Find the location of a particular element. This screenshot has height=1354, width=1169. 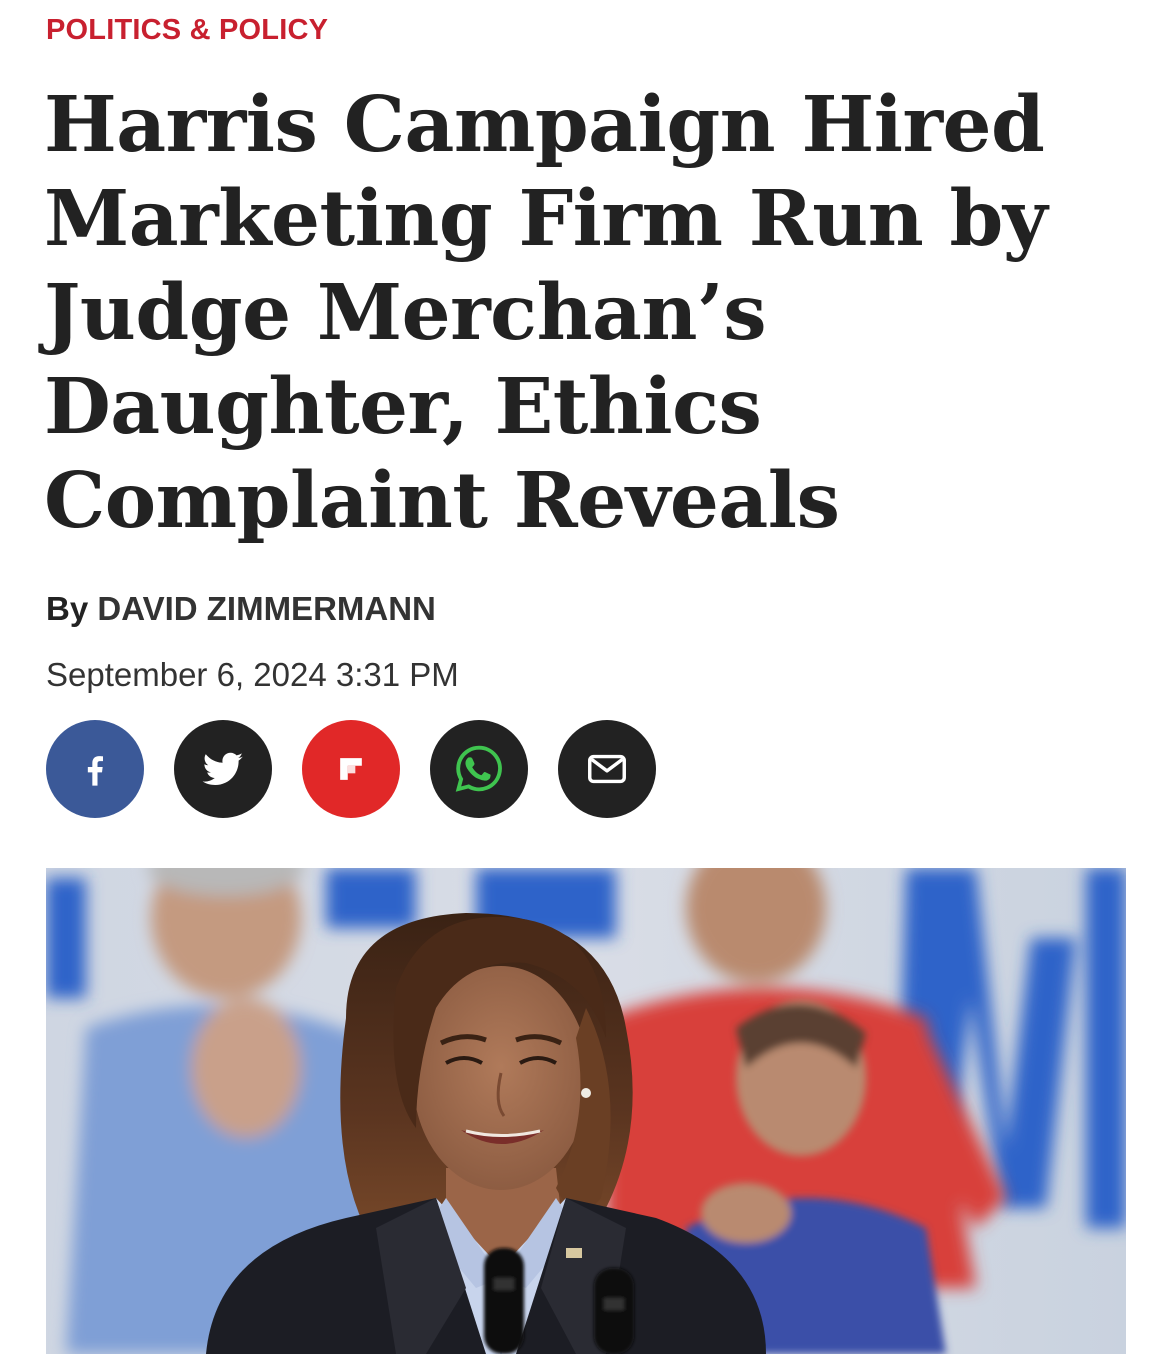

email-icon is located at coordinates (607, 769).